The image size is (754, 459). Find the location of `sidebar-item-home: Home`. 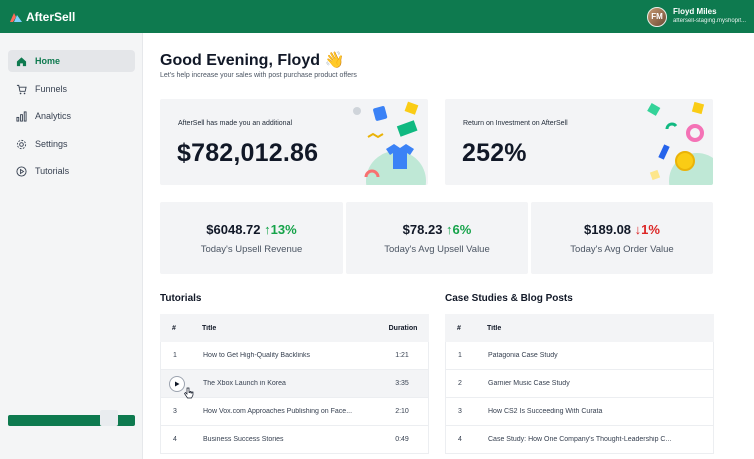

sidebar-item-home: Home is located at coordinates (71, 61).